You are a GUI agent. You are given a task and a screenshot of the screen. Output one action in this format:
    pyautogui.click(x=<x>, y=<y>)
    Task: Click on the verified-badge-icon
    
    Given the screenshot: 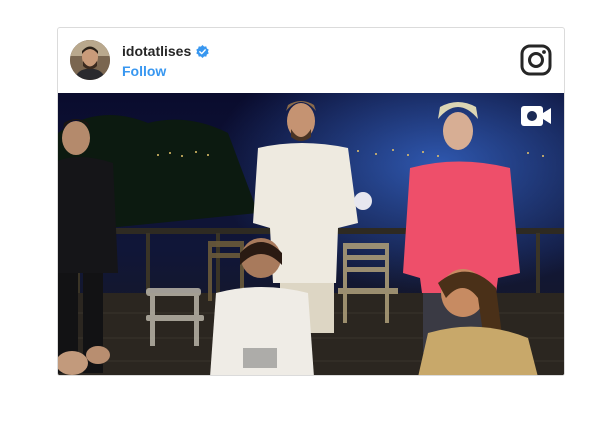 What is the action you would take?
    pyautogui.click(x=202, y=51)
    